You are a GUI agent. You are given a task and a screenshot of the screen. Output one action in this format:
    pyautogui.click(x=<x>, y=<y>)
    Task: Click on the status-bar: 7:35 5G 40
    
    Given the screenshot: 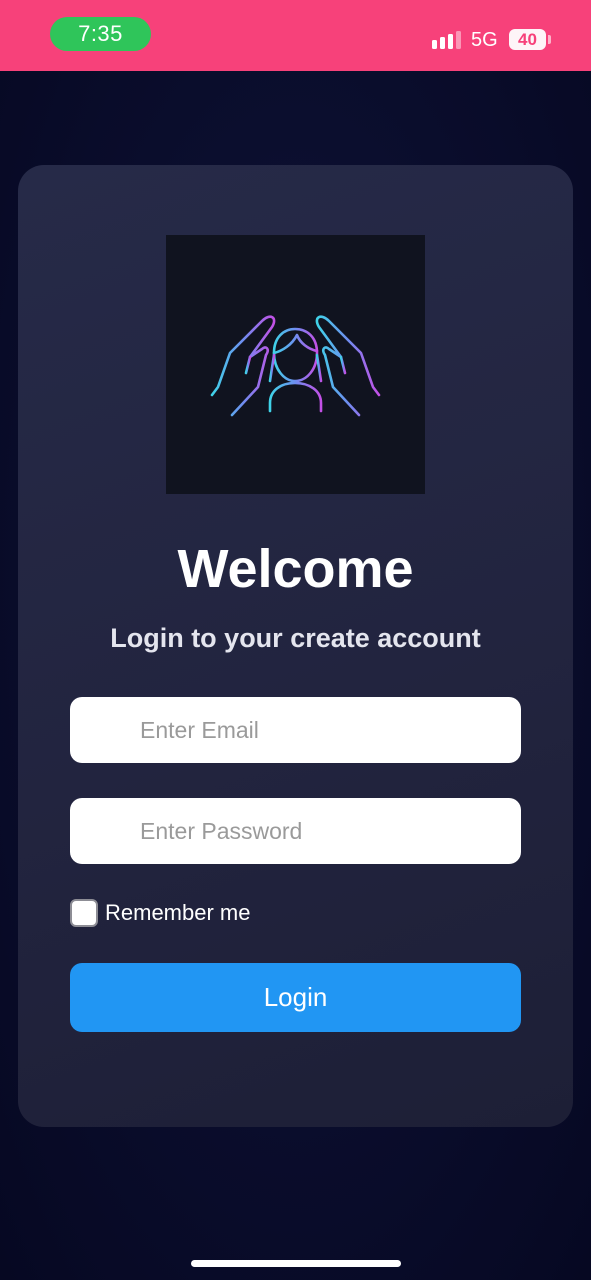 What is the action you would take?
    pyautogui.click(x=295, y=35)
    